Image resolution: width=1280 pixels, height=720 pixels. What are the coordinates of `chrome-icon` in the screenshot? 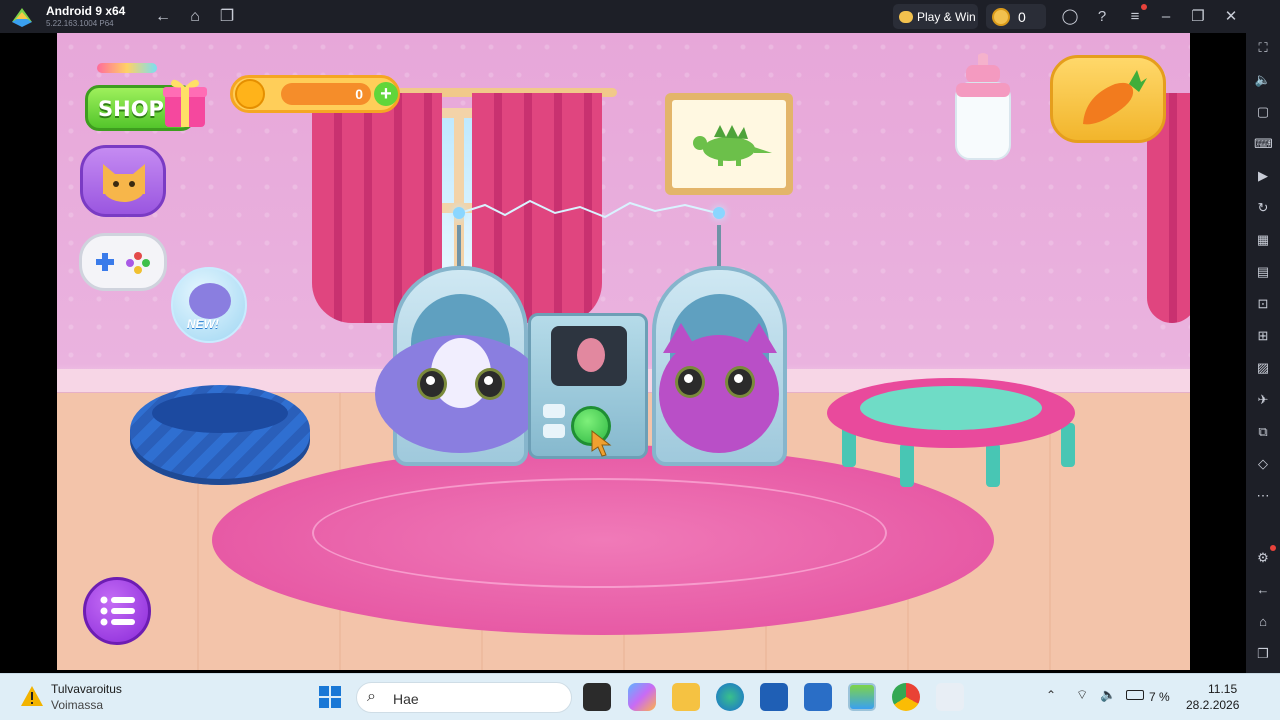 It's located at (906, 697).